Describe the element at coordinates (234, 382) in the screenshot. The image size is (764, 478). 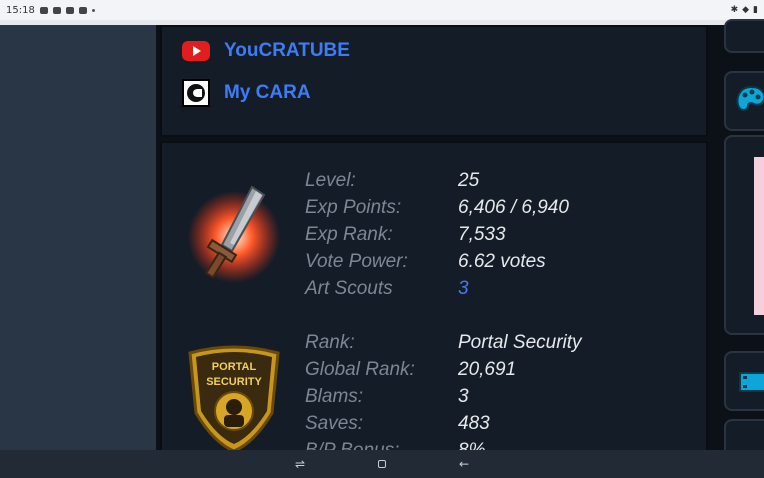
I see `badge-line2: SECURITY` at that location.